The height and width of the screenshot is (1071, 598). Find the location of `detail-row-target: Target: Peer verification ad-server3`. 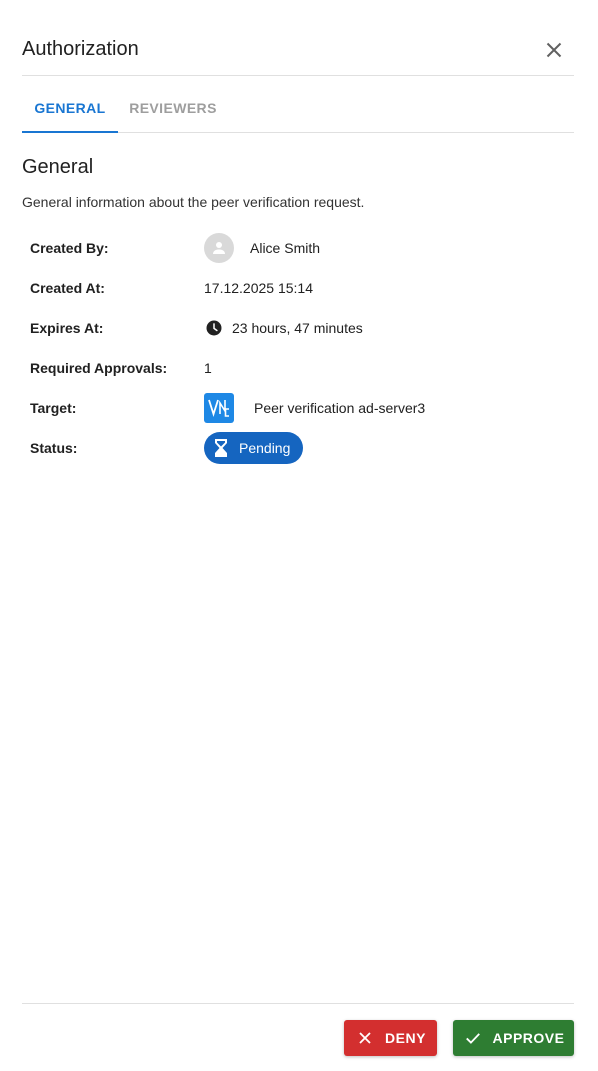

detail-row-target: Target: Peer verification ad-server3 is located at coordinates (302, 408).